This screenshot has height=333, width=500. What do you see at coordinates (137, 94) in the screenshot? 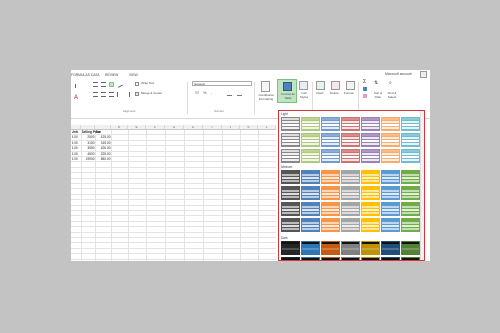
I see `merge-center-icon` at bounding box center [137, 94].